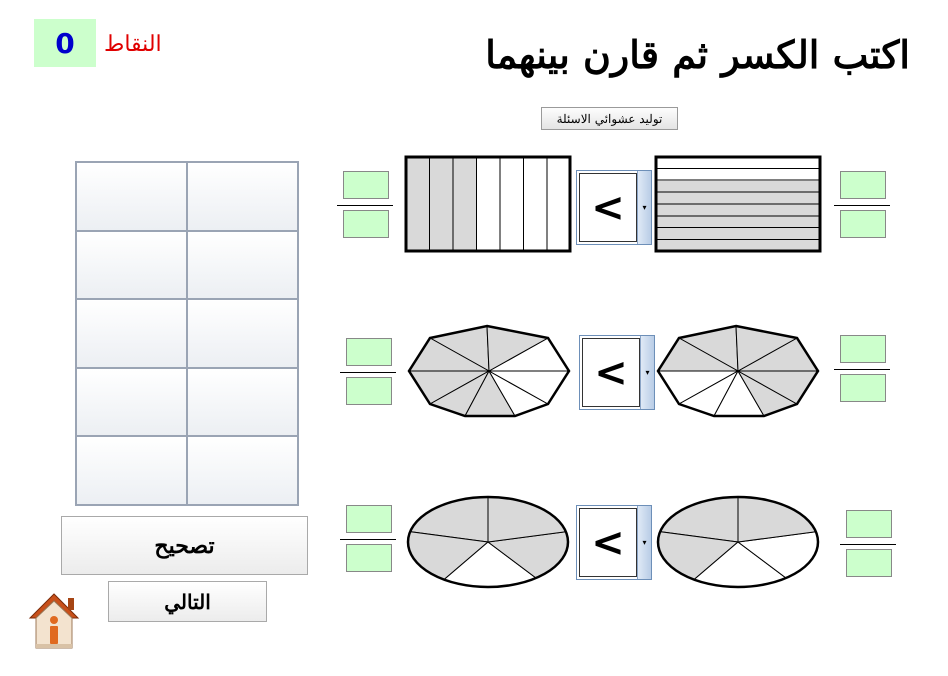 Image resolution: width=948 pixels, height=676 pixels. I want to click on generate-questions-button: توليد عشوائي الاسئلة, so click(609, 118).